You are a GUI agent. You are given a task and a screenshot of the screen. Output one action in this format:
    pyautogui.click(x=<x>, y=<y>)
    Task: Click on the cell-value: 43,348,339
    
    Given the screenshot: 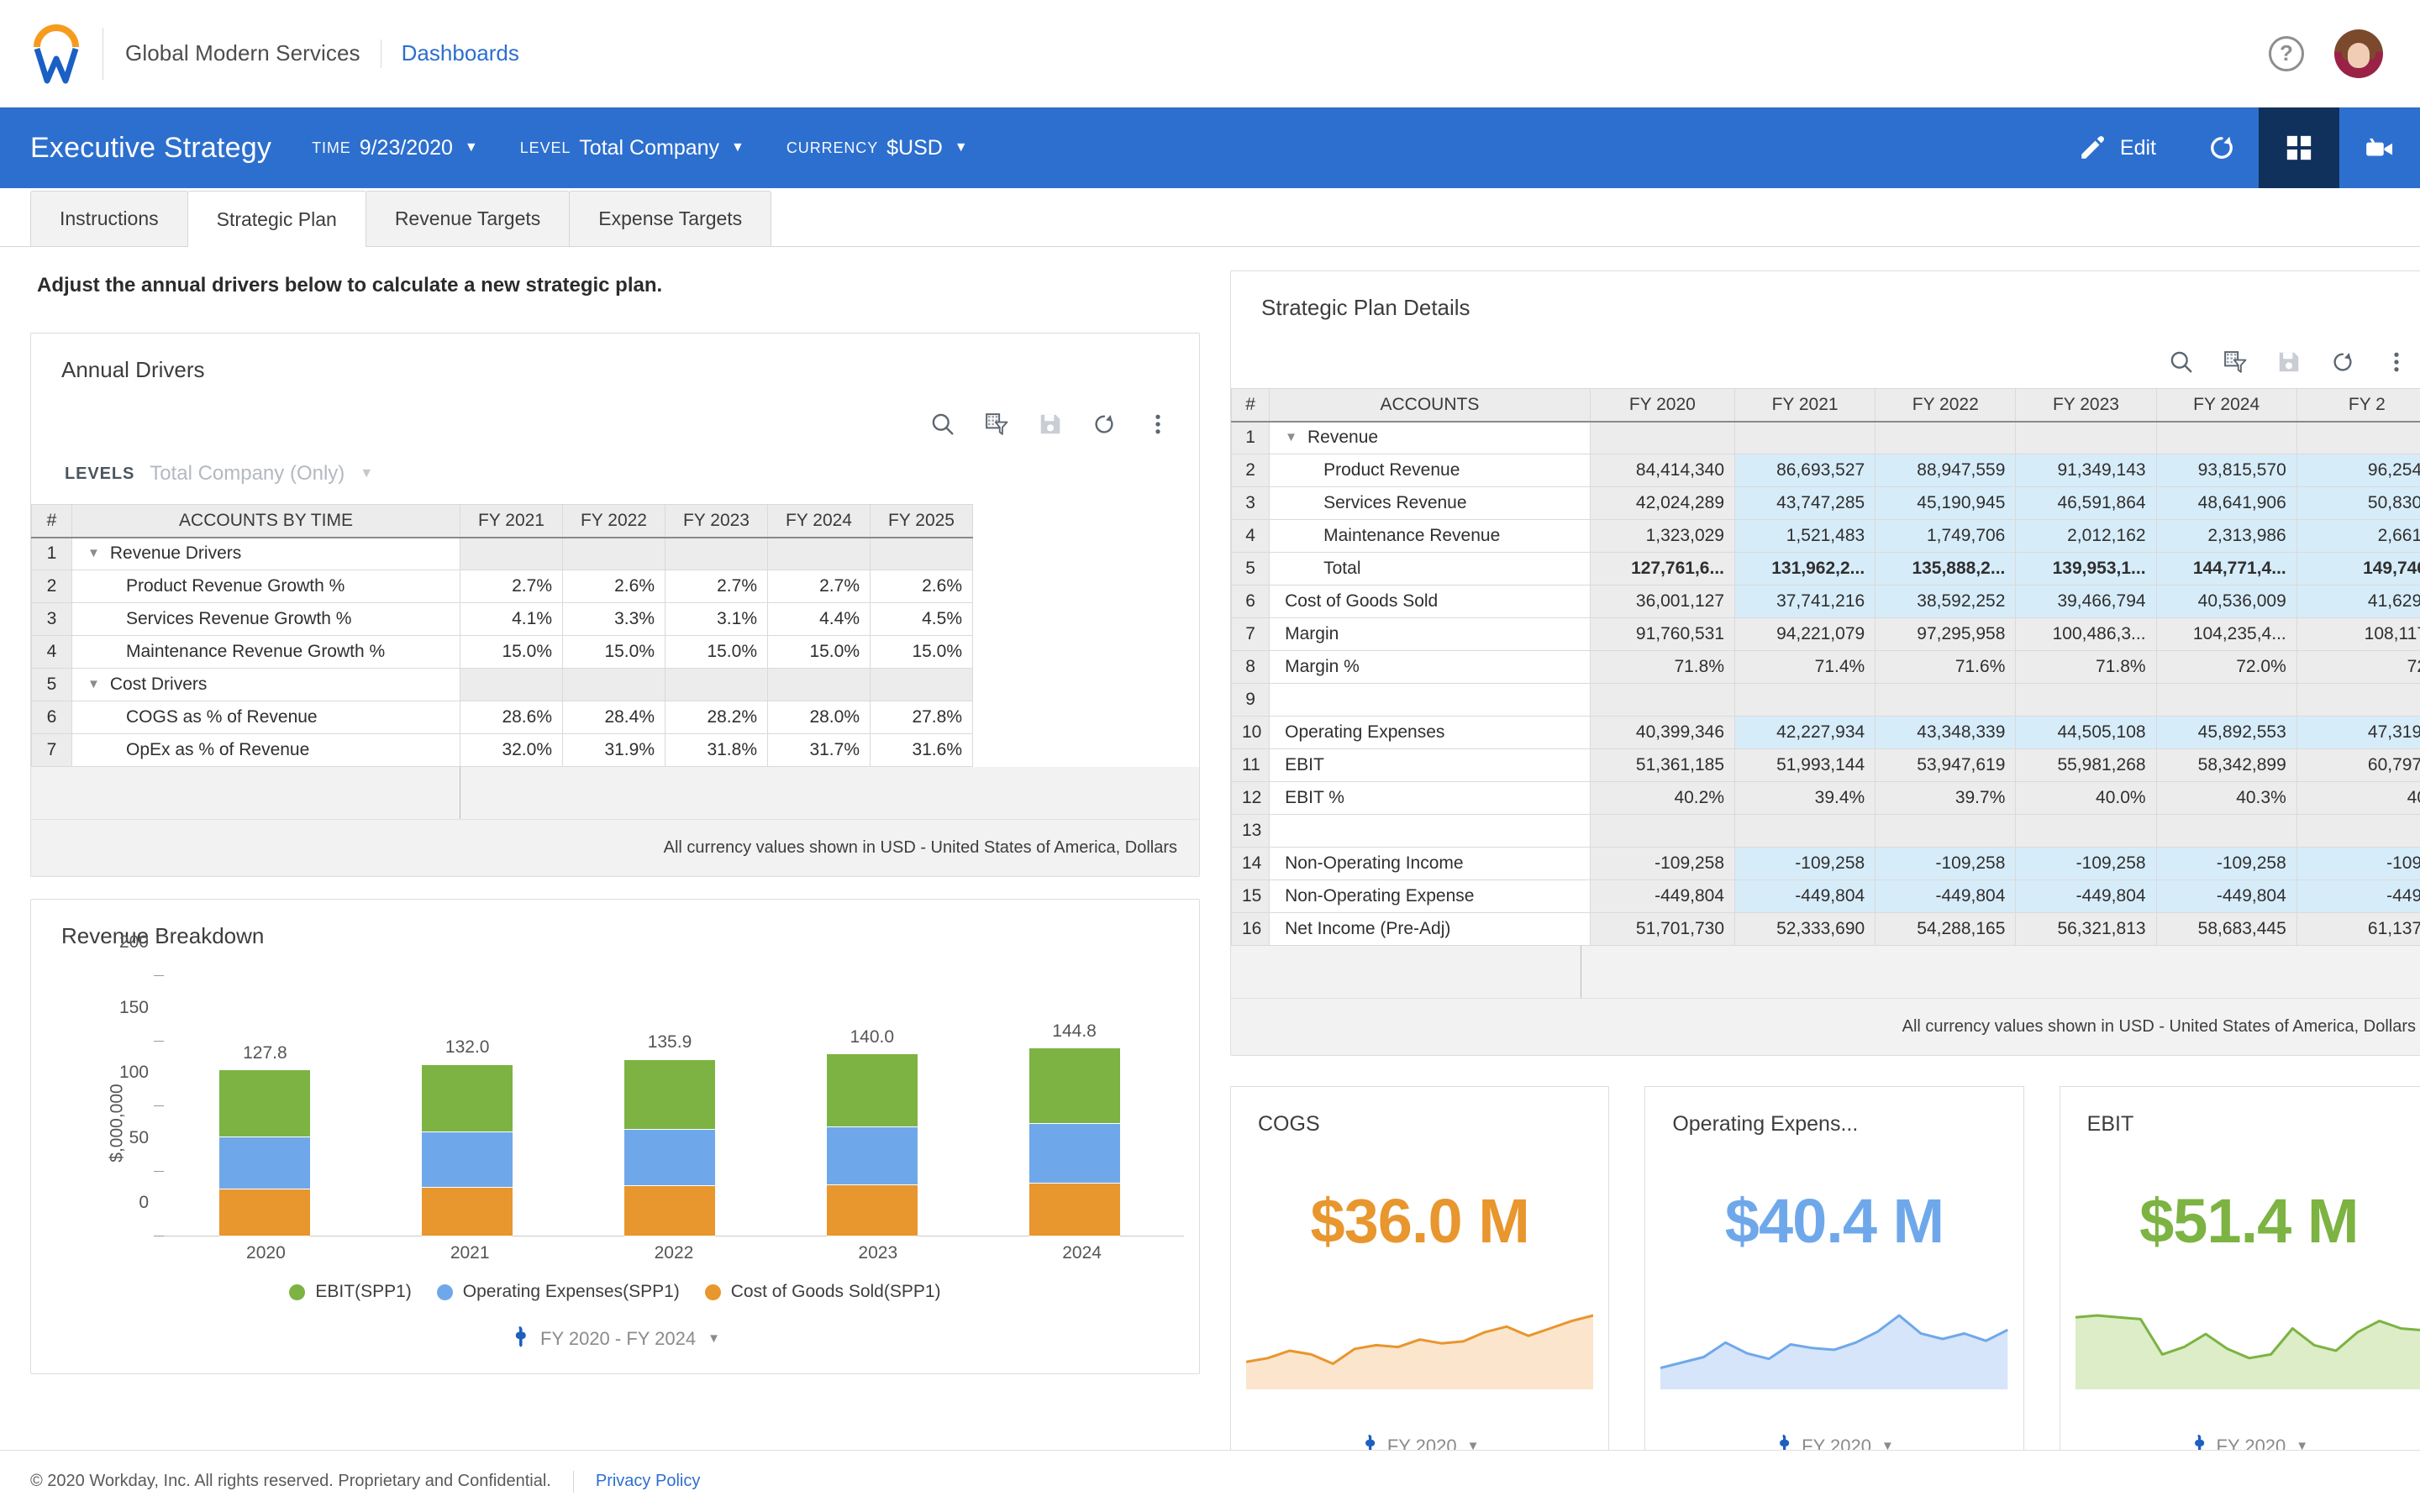 What is the action you would take?
    pyautogui.click(x=1946, y=732)
    